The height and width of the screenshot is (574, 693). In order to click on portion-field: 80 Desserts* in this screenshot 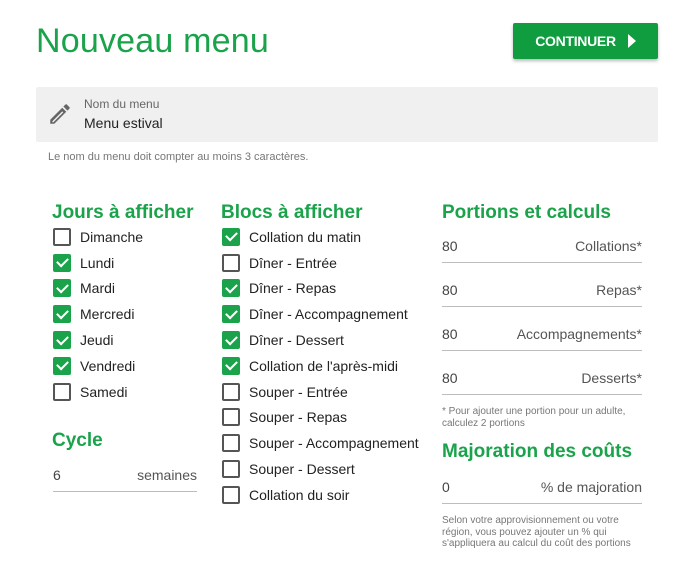, I will do `click(542, 378)`.